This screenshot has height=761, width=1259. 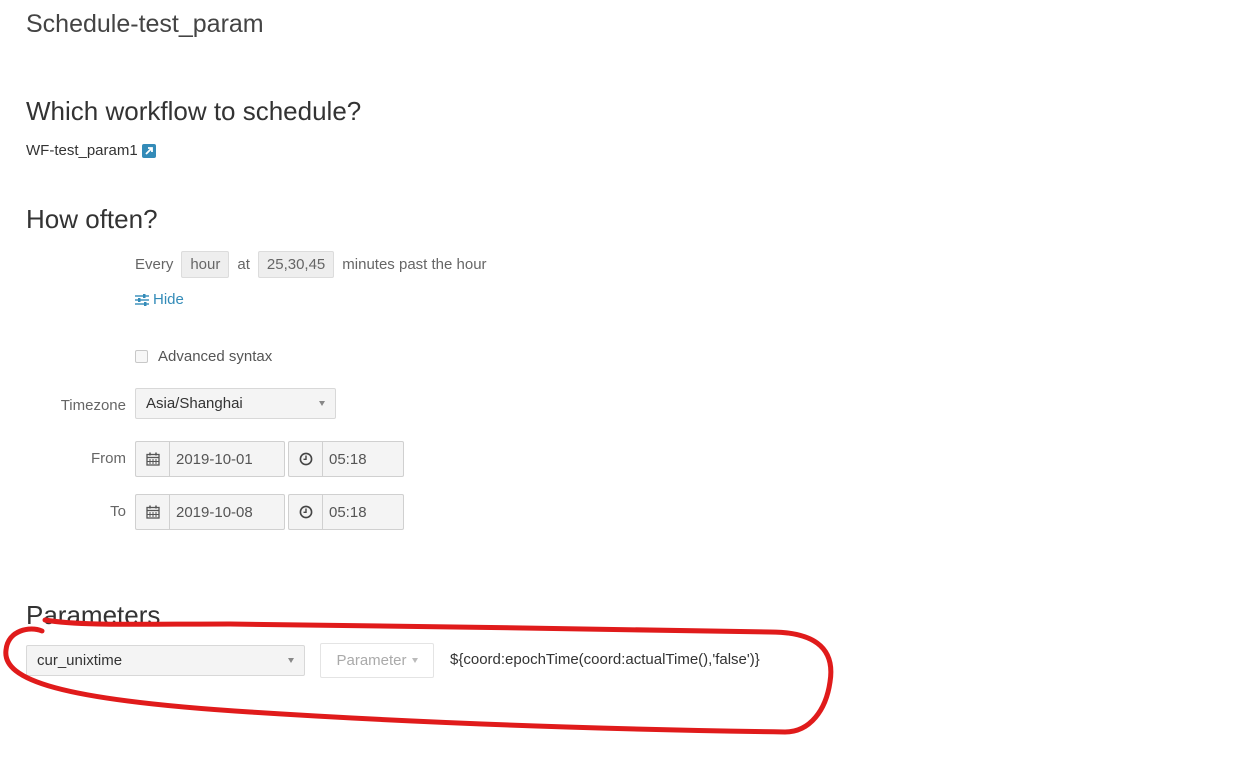 I want to click on to-date-group: 2019-10-08, so click(x=210, y=512).